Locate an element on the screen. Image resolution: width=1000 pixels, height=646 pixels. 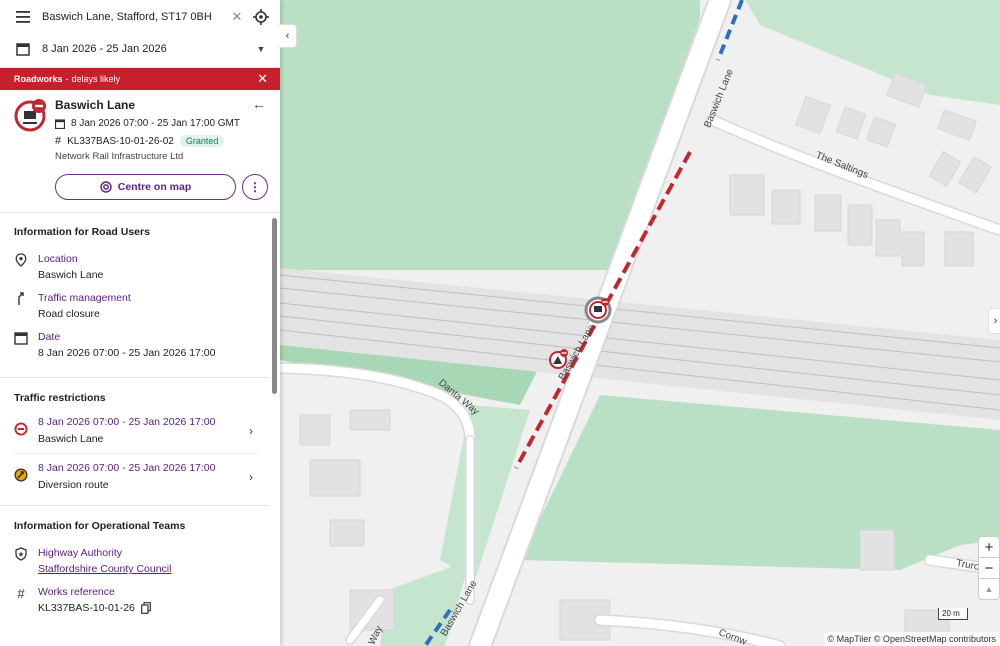
centre-on-map-button: Centre on map is located at coordinates (145, 187).